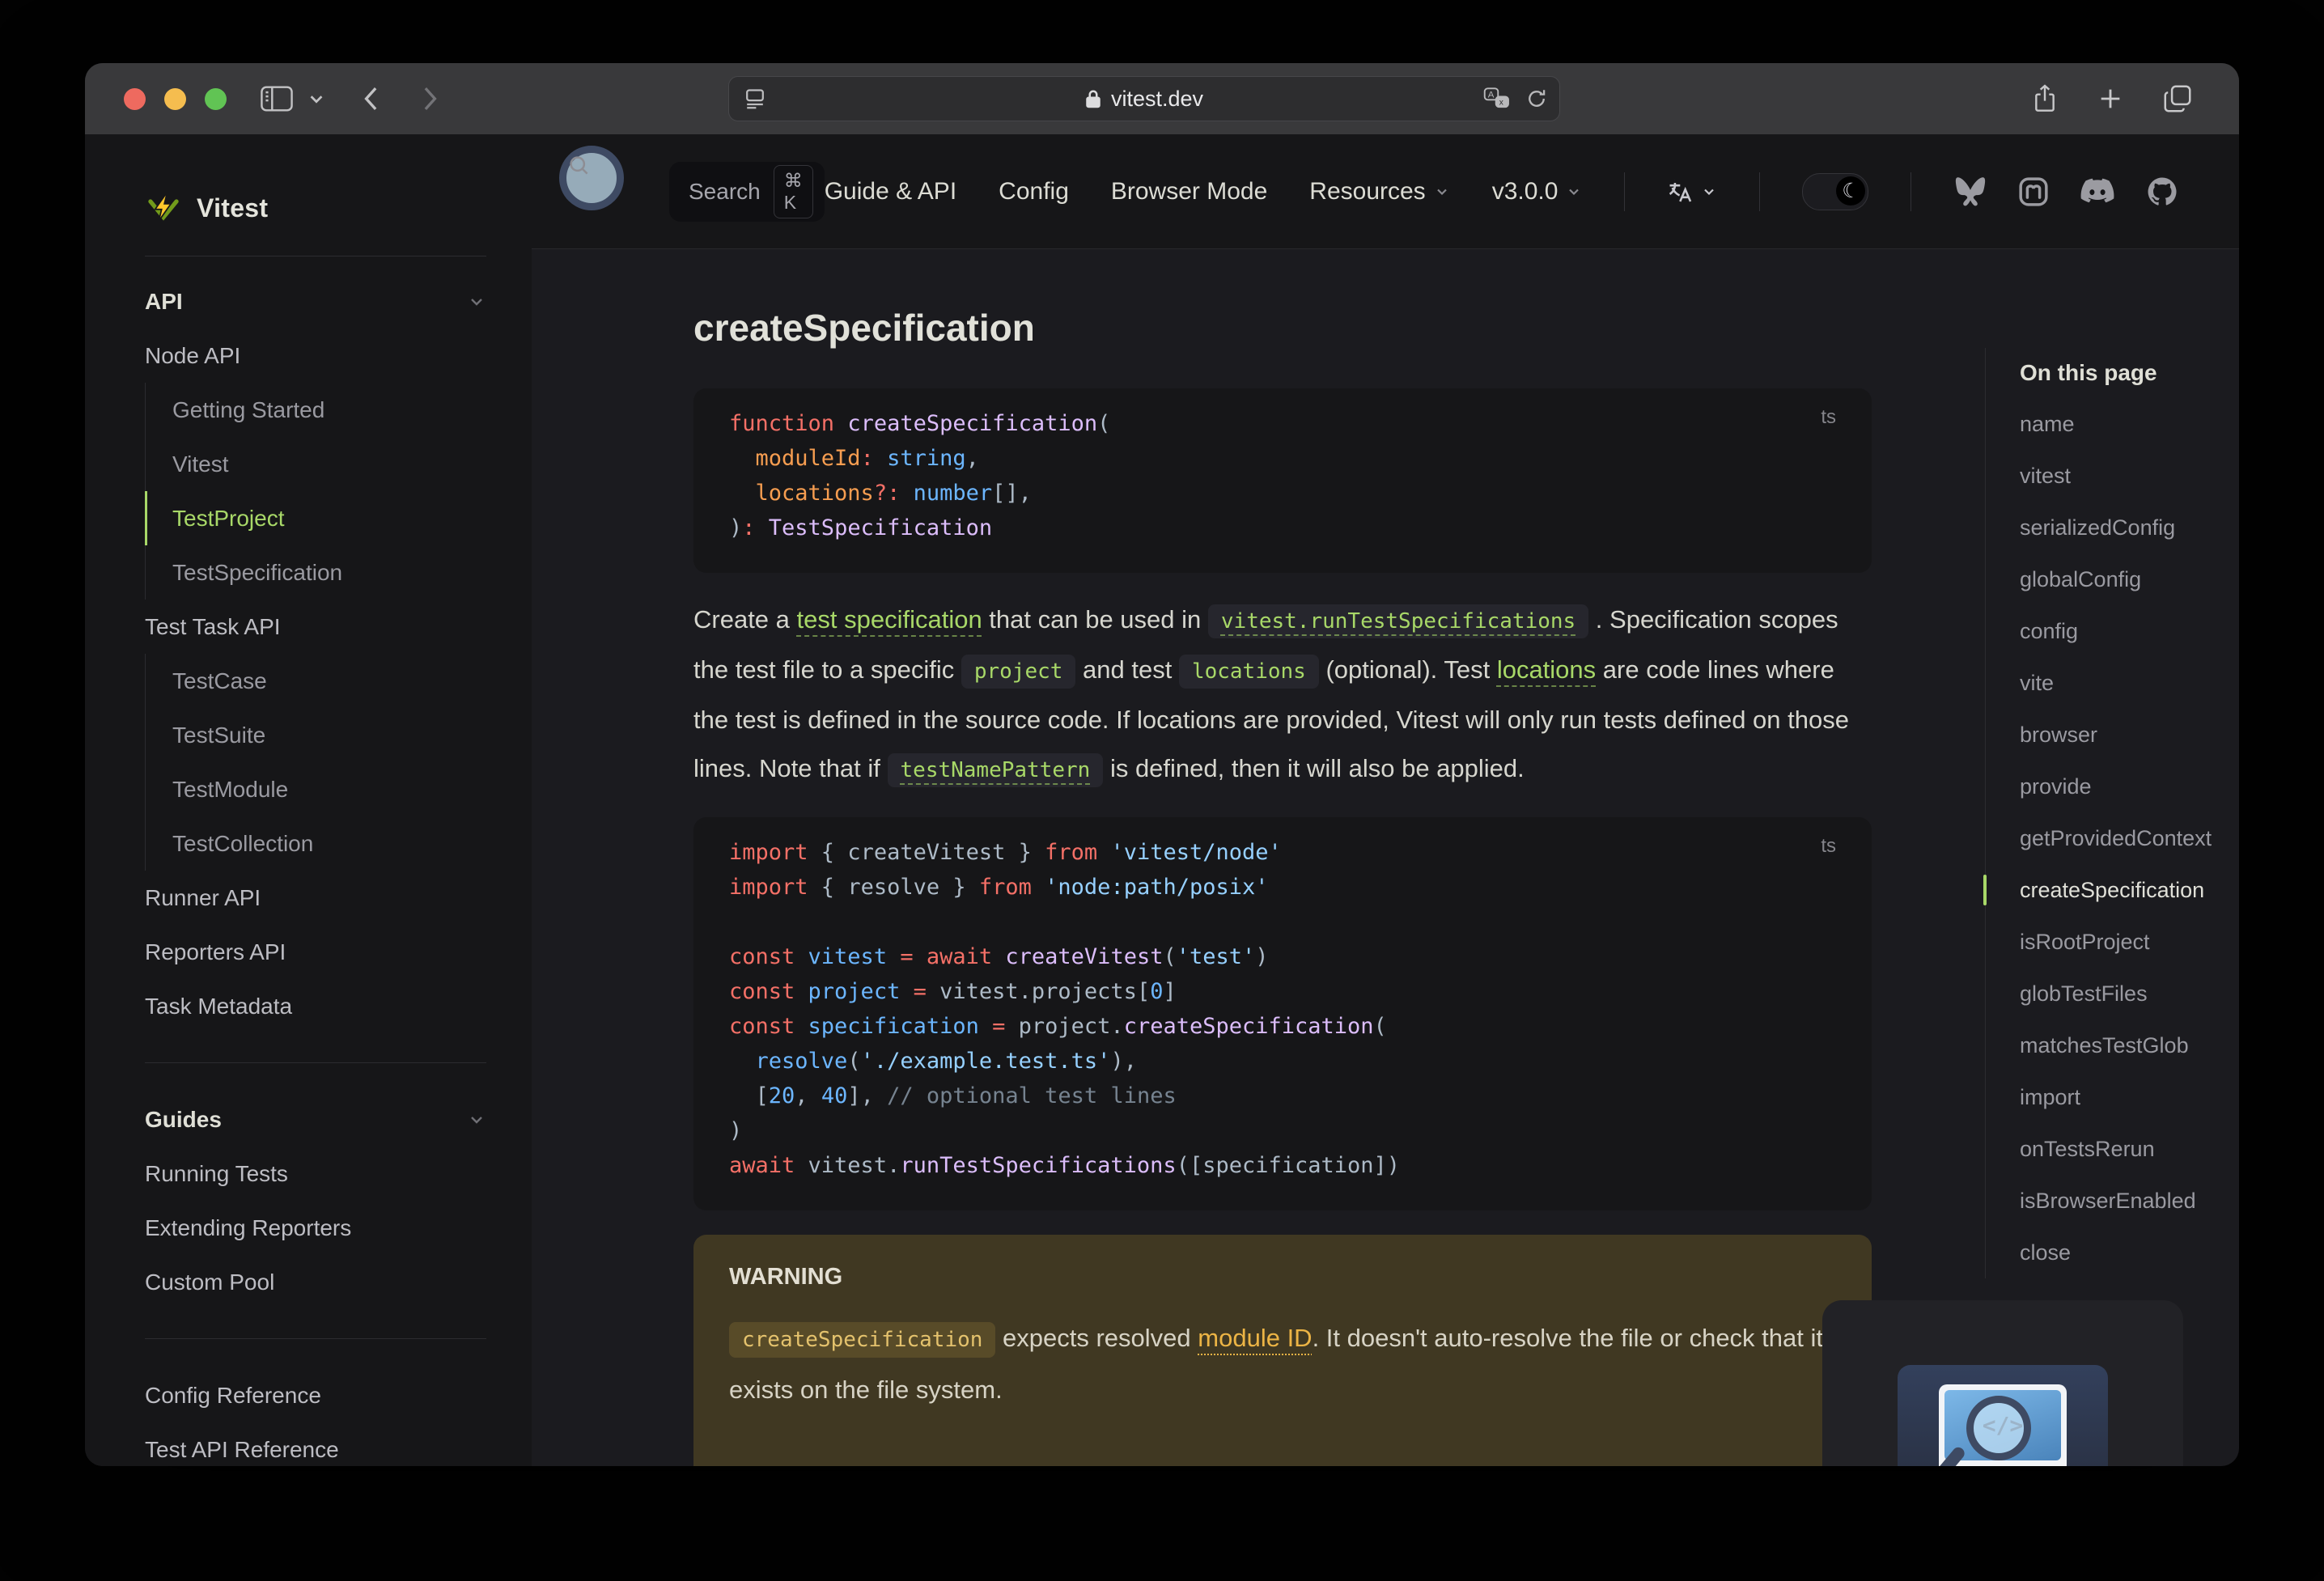  What do you see at coordinates (315, 843) in the screenshot?
I see `sidebar-item-testcollection: TestCollection` at bounding box center [315, 843].